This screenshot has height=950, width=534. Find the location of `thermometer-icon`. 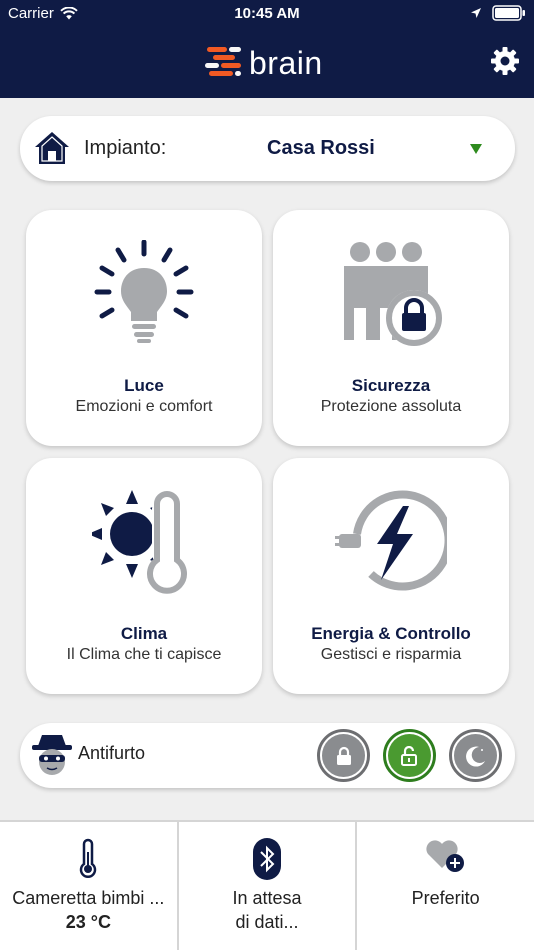

thermometer-icon is located at coordinates (88, 858).